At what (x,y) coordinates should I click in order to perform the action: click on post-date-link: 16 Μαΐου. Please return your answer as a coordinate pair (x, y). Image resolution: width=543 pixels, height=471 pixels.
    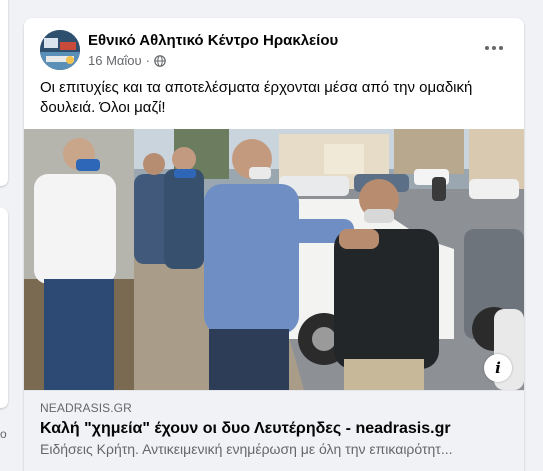
    Looking at the image, I should click on (115, 60).